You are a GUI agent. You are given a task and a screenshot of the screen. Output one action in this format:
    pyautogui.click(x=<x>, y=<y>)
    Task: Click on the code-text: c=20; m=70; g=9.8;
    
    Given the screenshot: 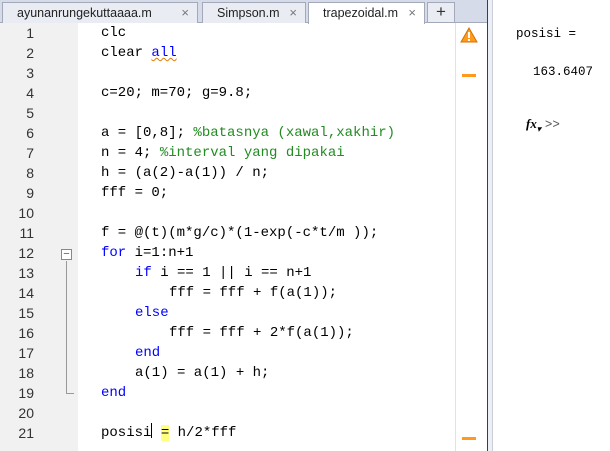 What is the action you would take?
    pyautogui.click(x=177, y=93)
    